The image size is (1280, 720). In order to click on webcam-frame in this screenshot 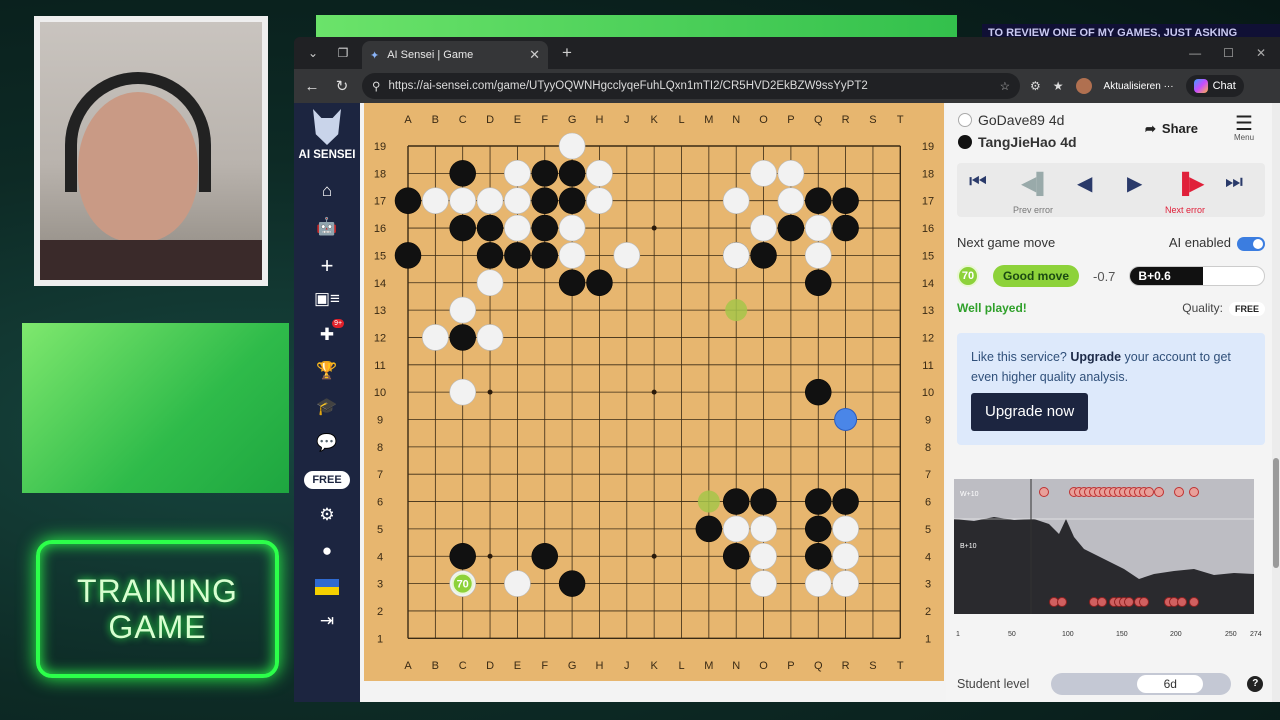, I will do `click(151, 151)`.